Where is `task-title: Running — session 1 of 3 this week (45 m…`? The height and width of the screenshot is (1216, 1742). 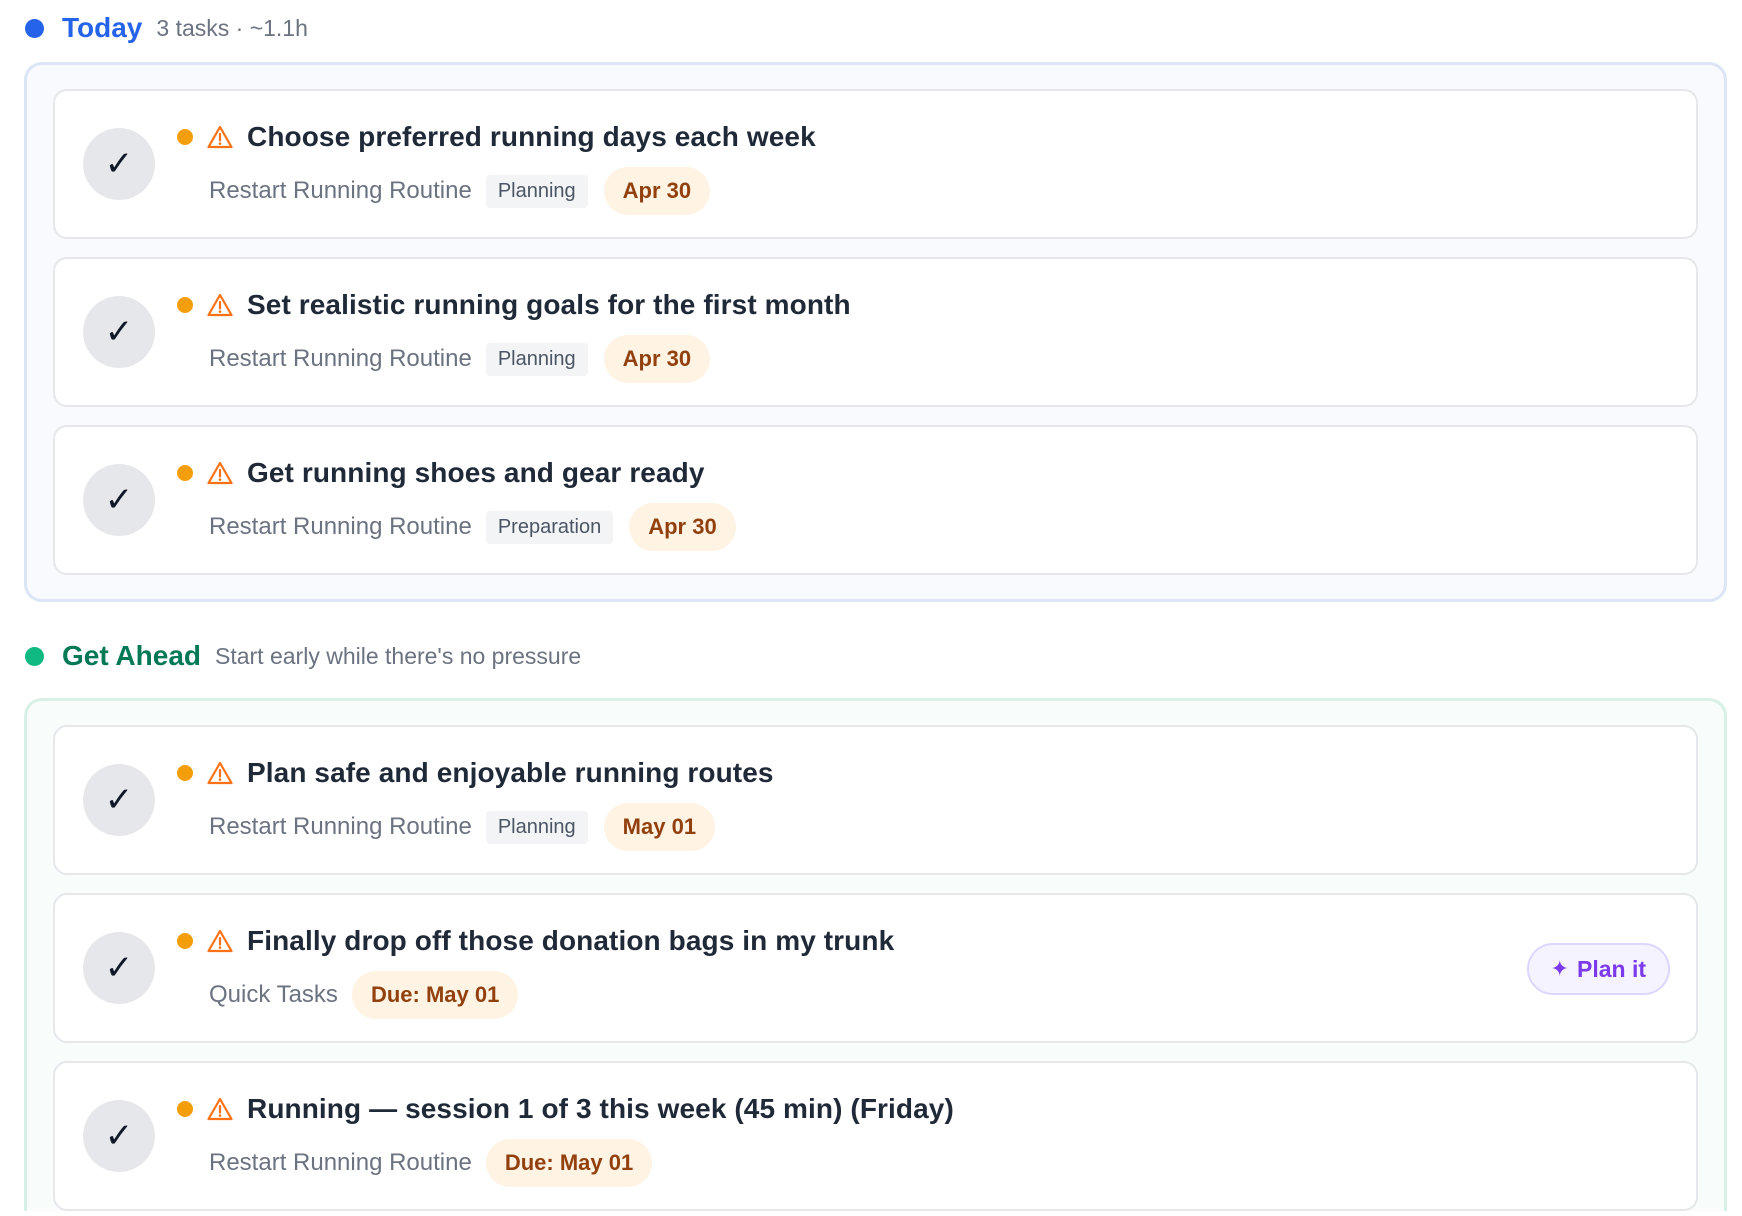 task-title: Running — session 1 of 3 this week (45 m… is located at coordinates (600, 1108).